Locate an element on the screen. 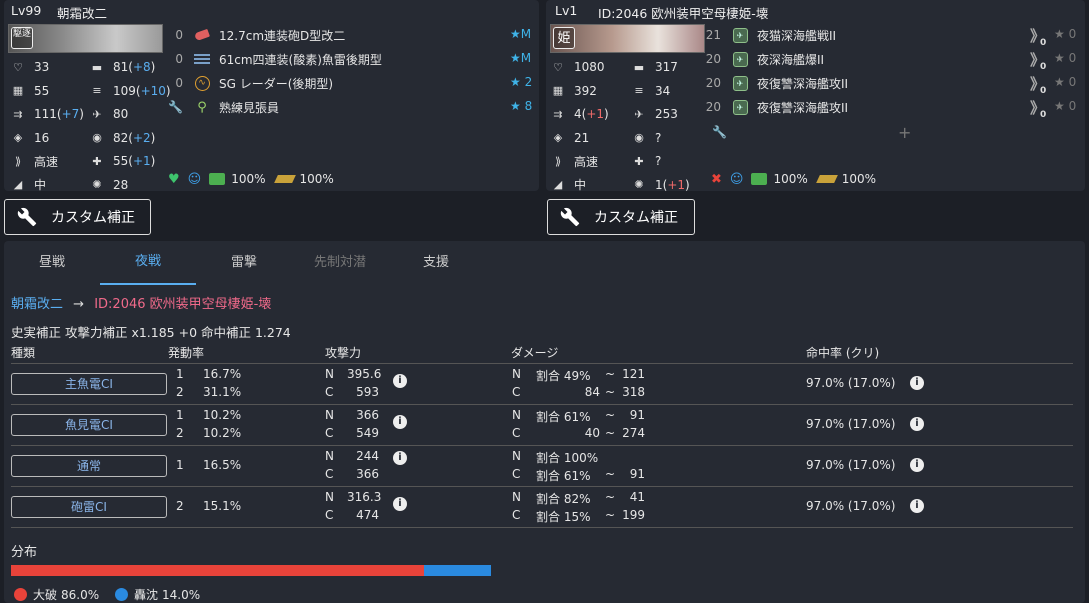 This screenshot has height=603, width=1089. damage-min: 割合 49% is located at coordinates (563, 376).